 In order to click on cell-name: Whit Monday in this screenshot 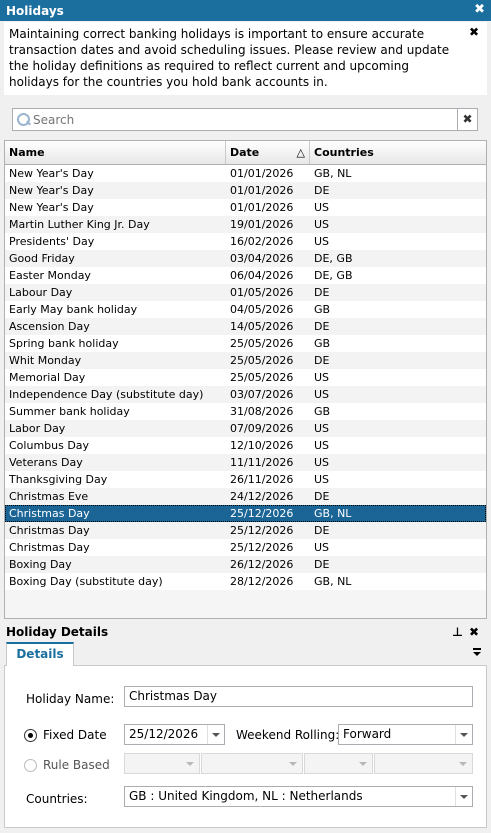, I will do `click(45, 360)`.